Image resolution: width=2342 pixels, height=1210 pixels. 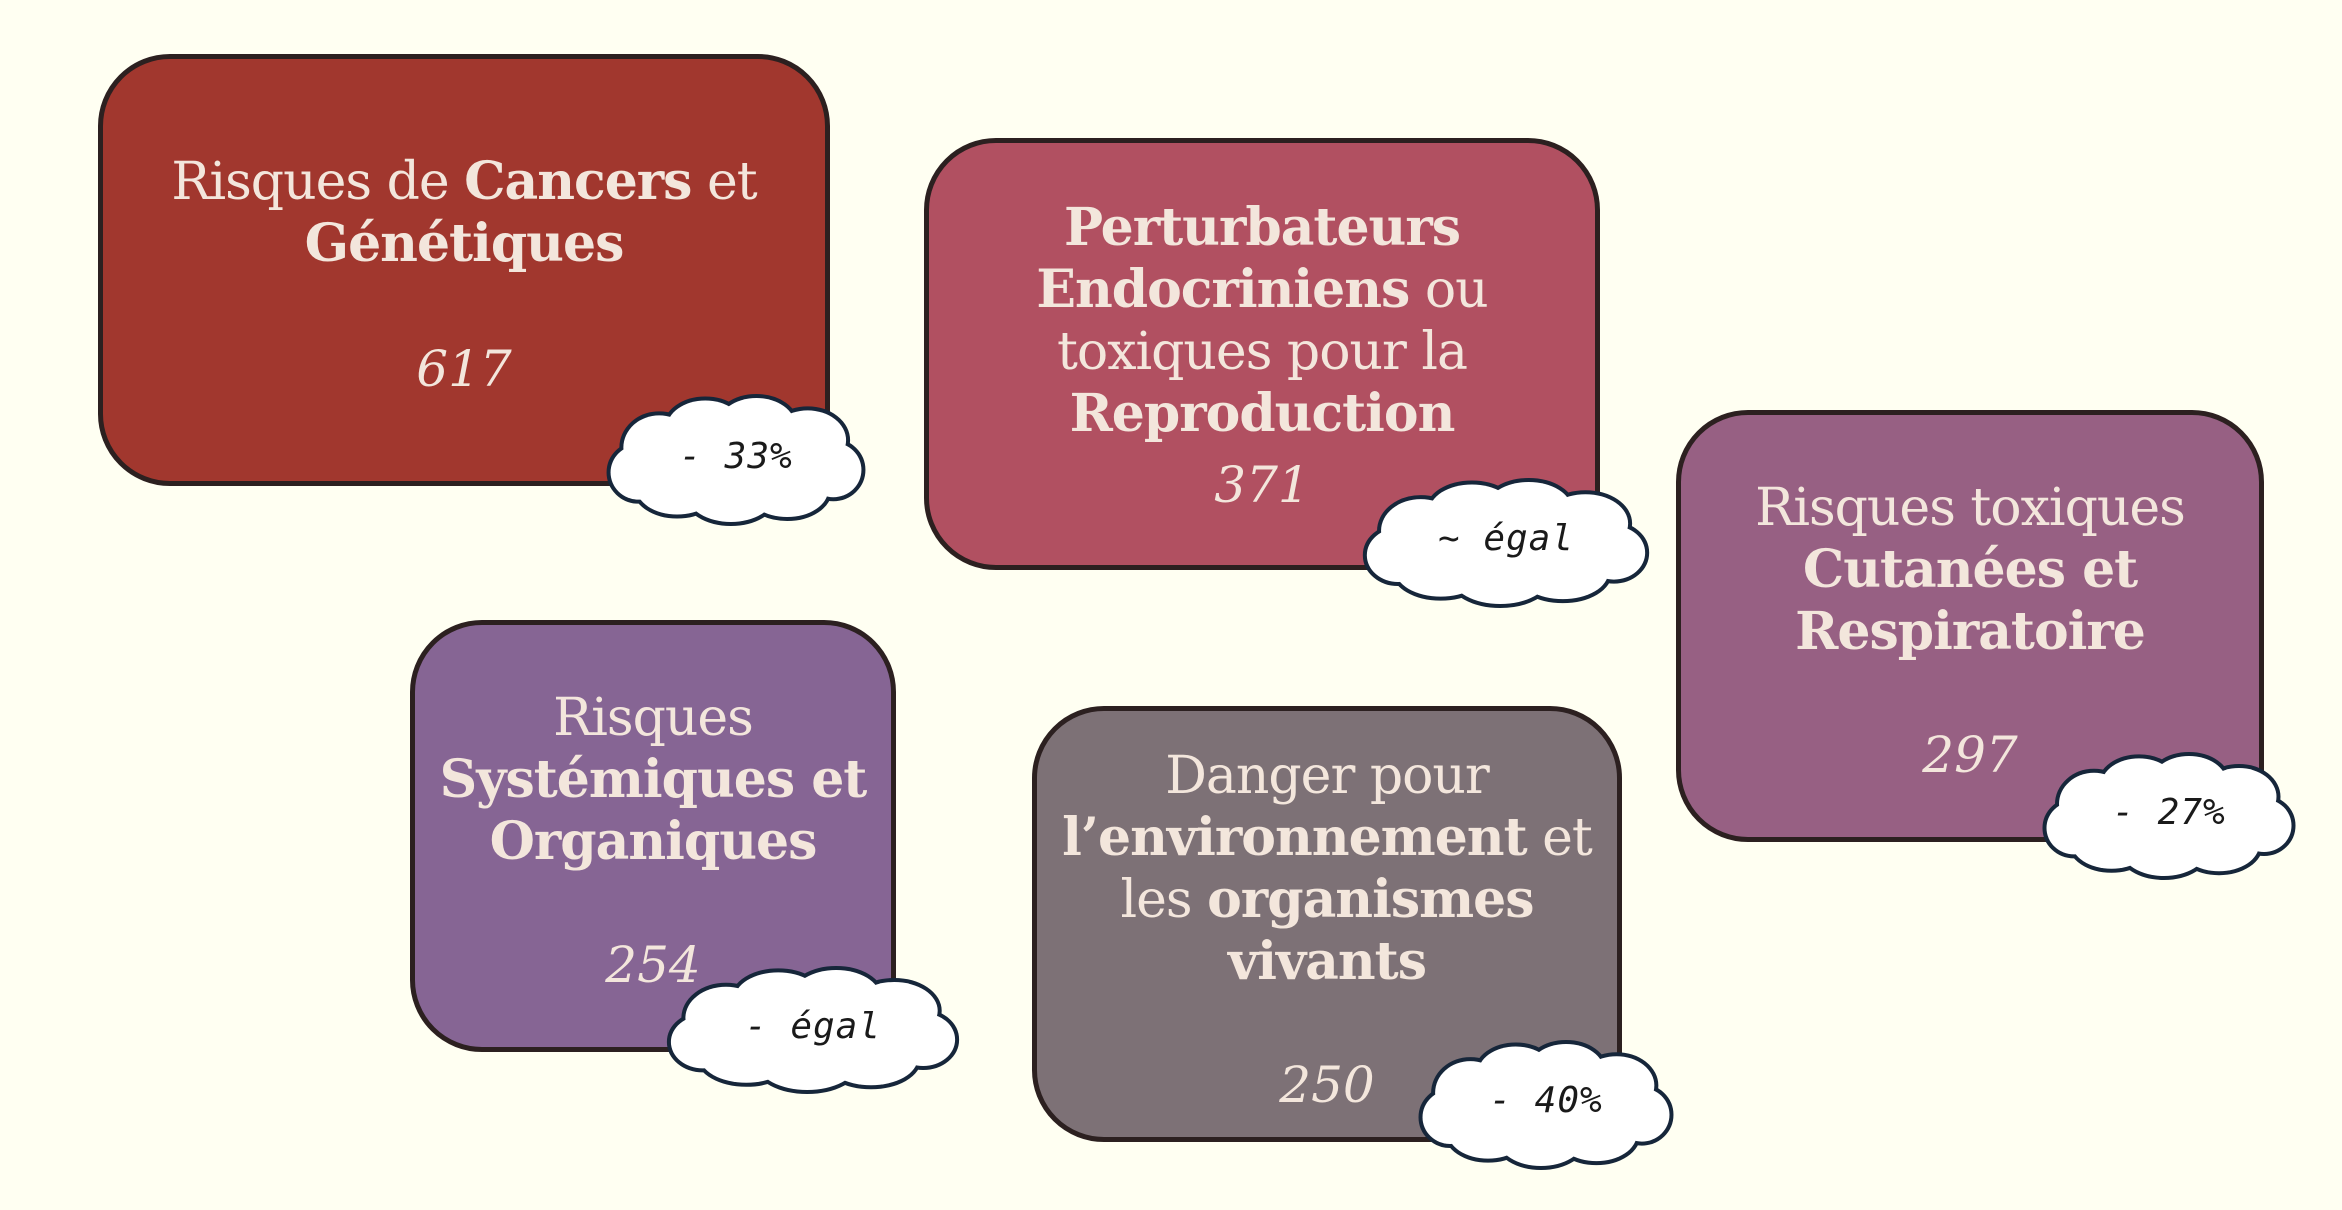 I want to click on change-label: ~ égal, so click(x=1506, y=538).